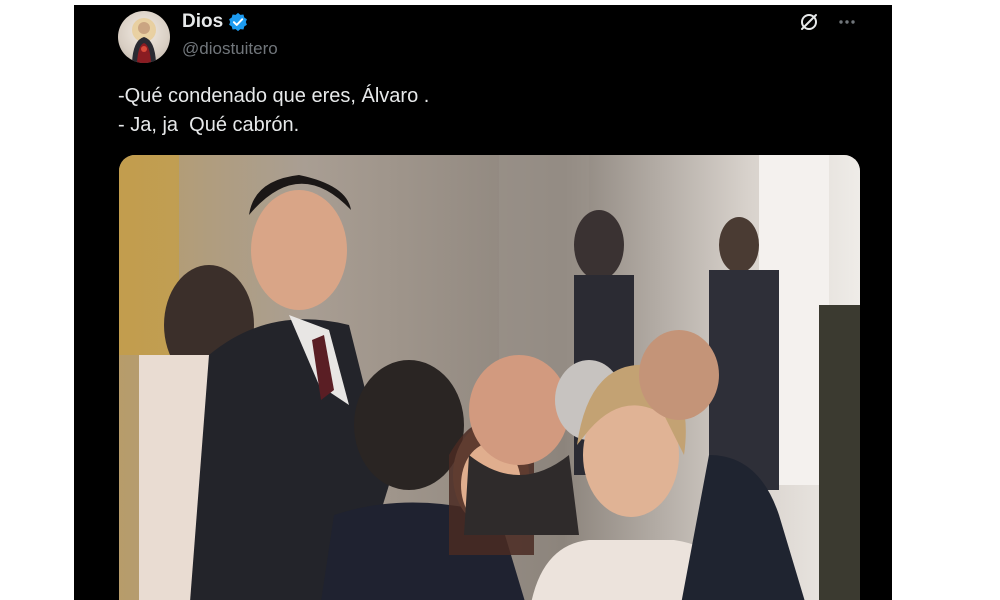 Image resolution: width=1000 pixels, height=600 pixels. Describe the element at coordinates (828, 22) in the screenshot. I see `tweet-actions` at that location.